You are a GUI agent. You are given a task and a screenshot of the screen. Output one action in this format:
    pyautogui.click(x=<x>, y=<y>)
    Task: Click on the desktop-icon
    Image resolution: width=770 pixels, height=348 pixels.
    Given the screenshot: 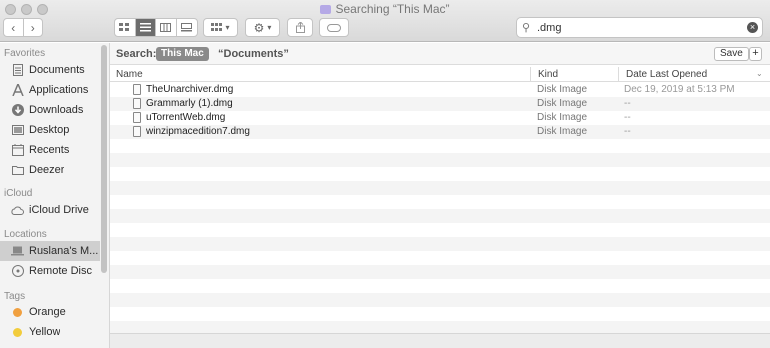 What is the action you would take?
    pyautogui.click(x=17, y=130)
    